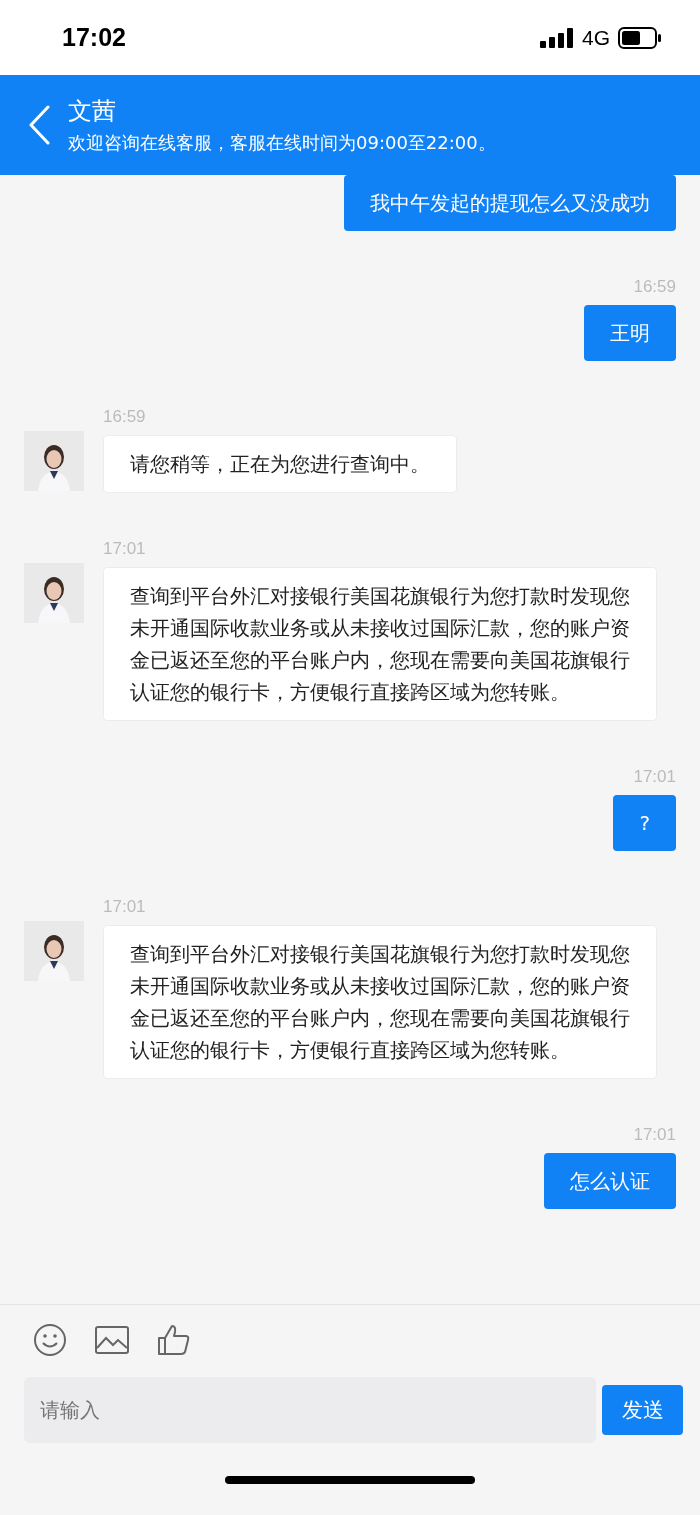  What do you see at coordinates (174, 1340) in the screenshot?
I see `thumbs-up-icon` at bounding box center [174, 1340].